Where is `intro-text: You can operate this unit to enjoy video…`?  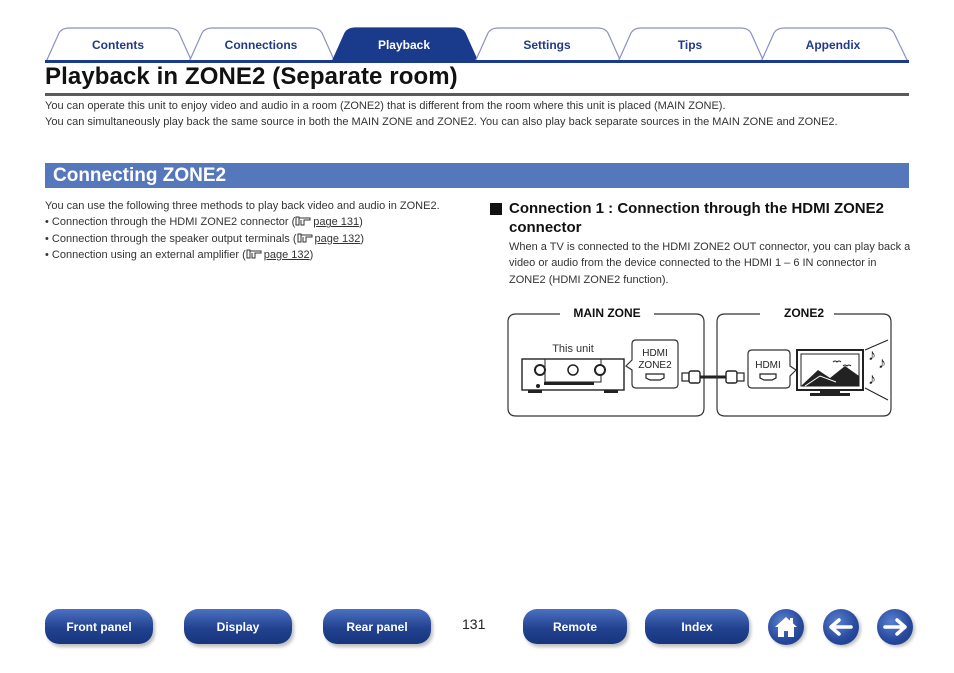
intro-text: You can operate this unit to enjoy video… is located at coordinates (478, 114).